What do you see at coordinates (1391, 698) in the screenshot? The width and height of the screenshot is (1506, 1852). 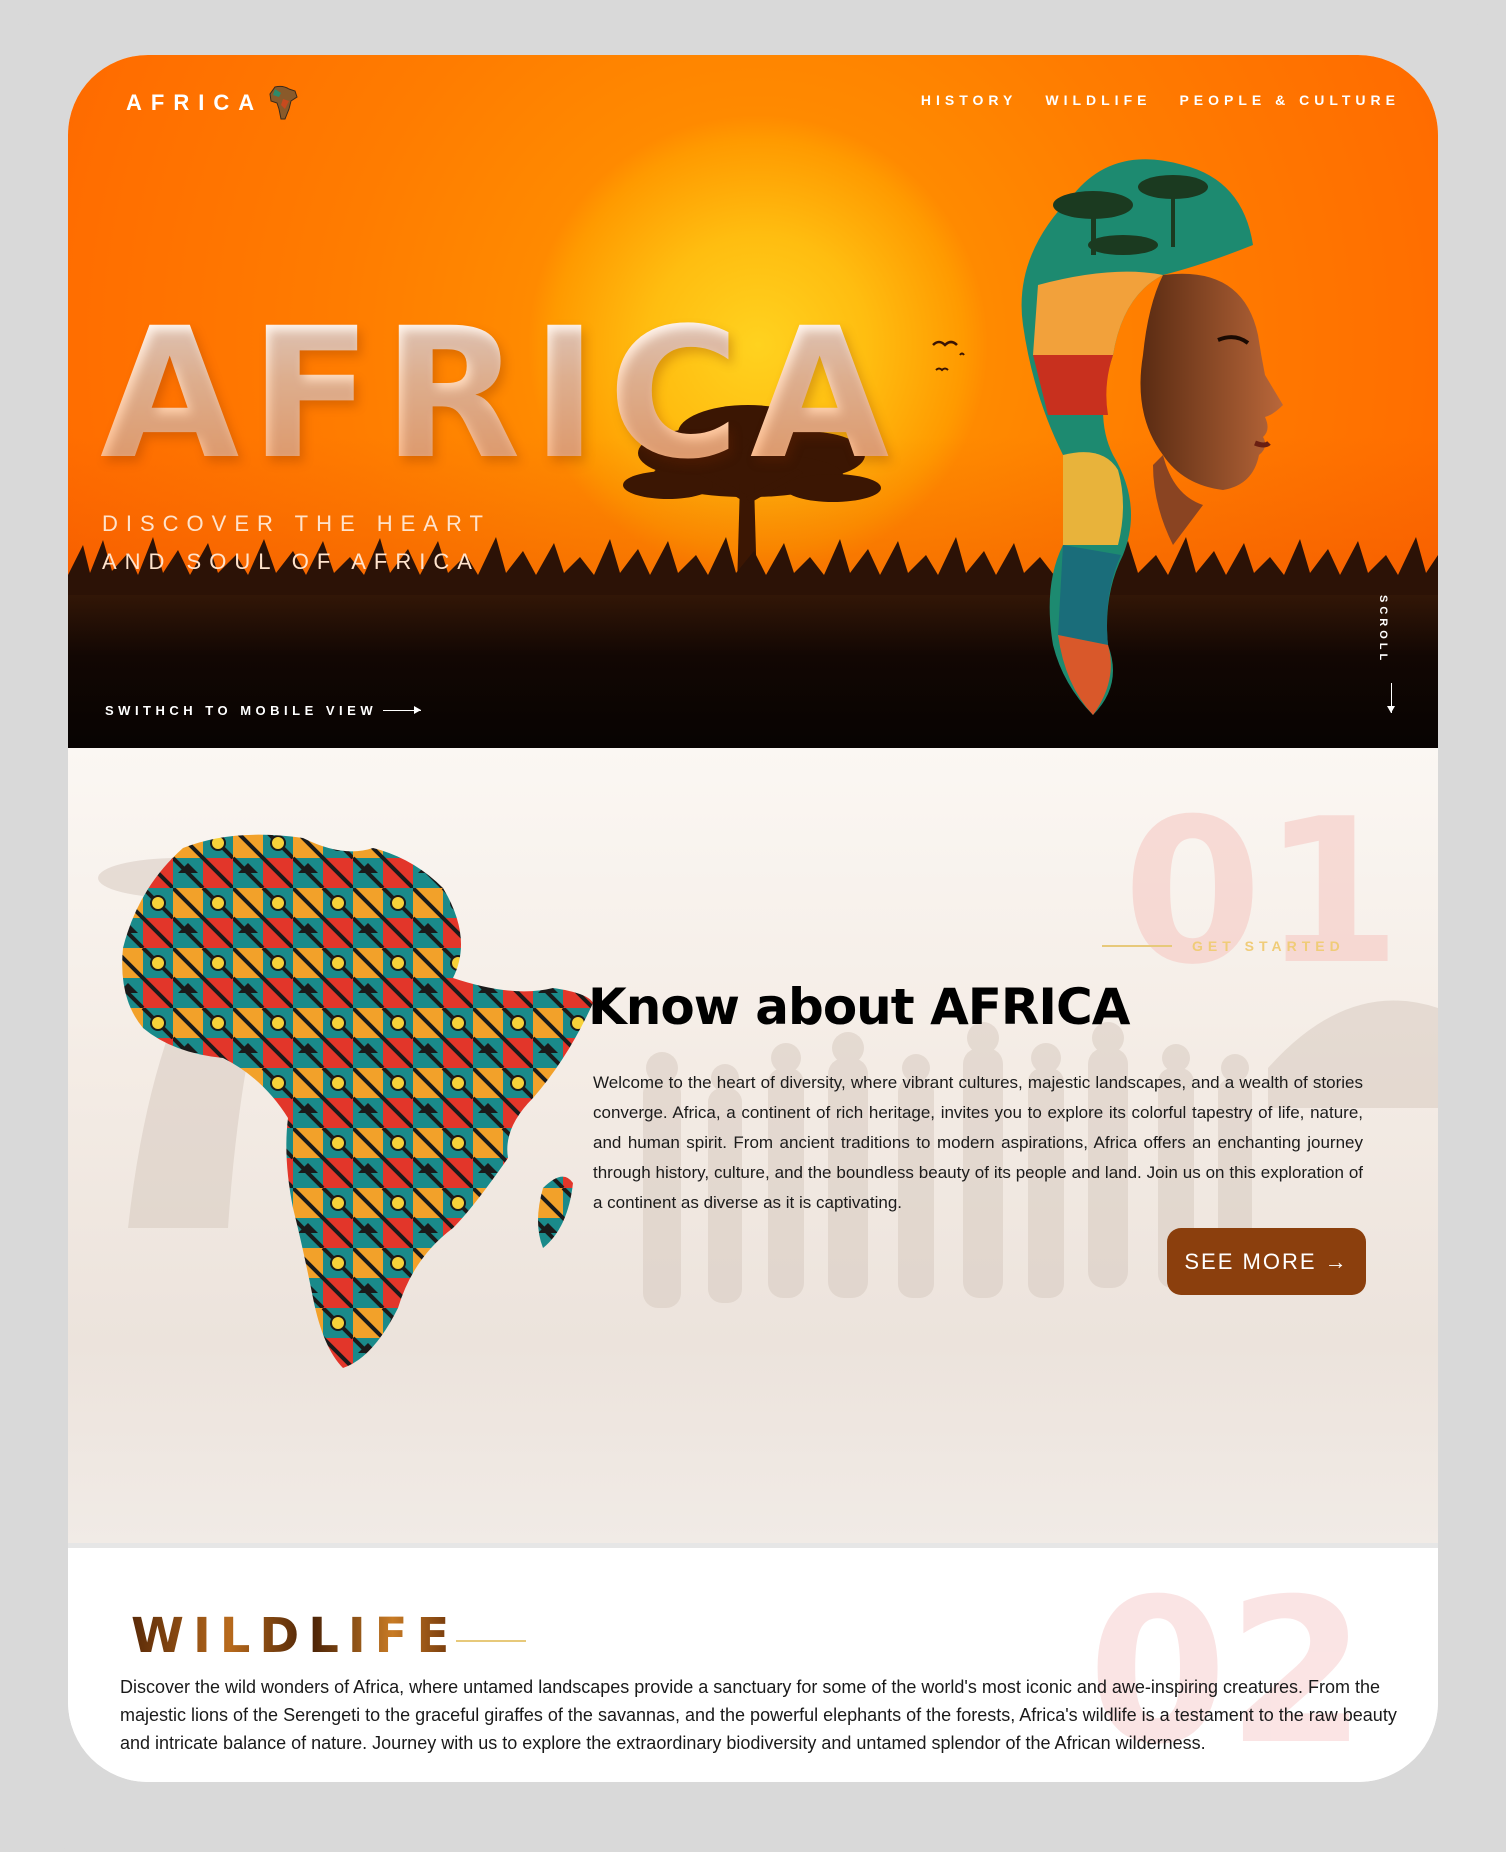 I see `arrow-down-icon` at bounding box center [1391, 698].